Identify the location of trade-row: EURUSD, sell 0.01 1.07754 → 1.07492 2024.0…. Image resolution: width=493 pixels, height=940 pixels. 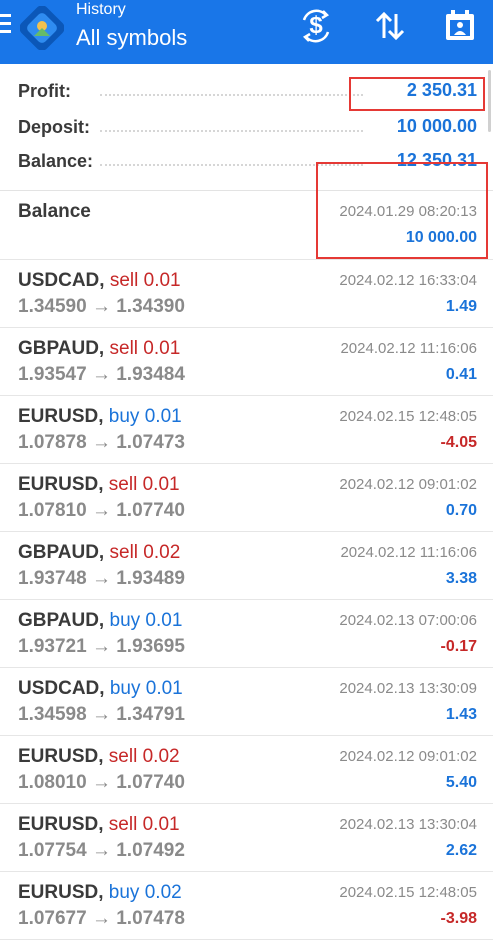
(246, 838).